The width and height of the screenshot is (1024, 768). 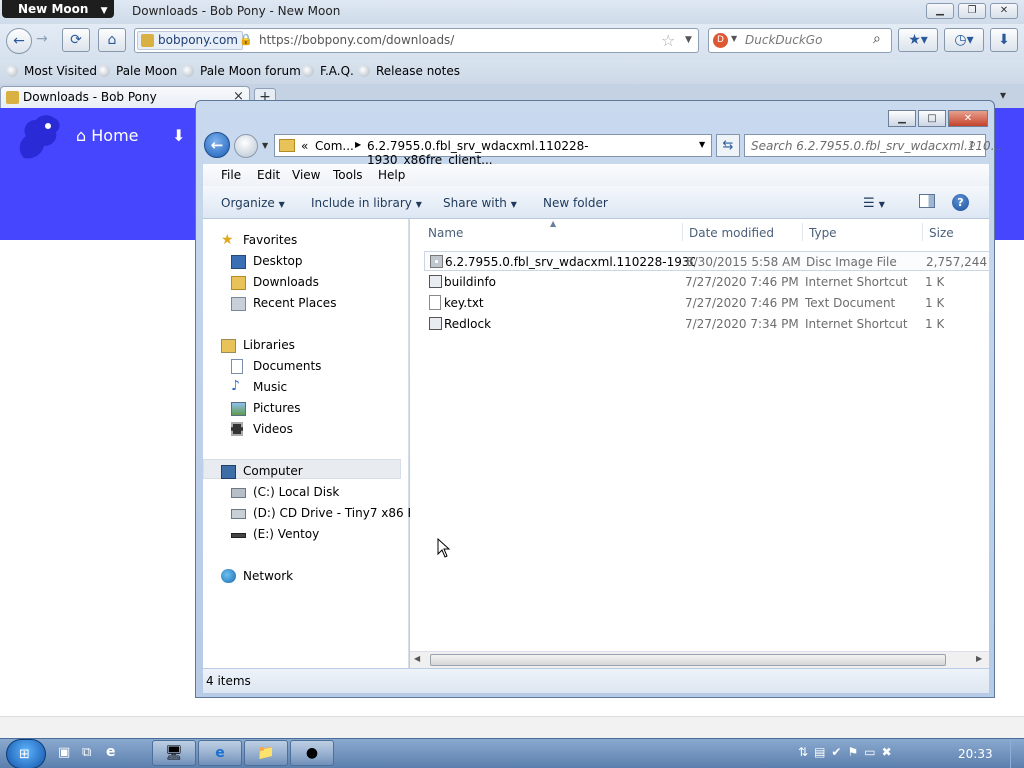 What do you see at coordinates (283, 303) in the screenshot?
I see `nav-item-recent-places: Recent Places` at bounding box center [283, 303].